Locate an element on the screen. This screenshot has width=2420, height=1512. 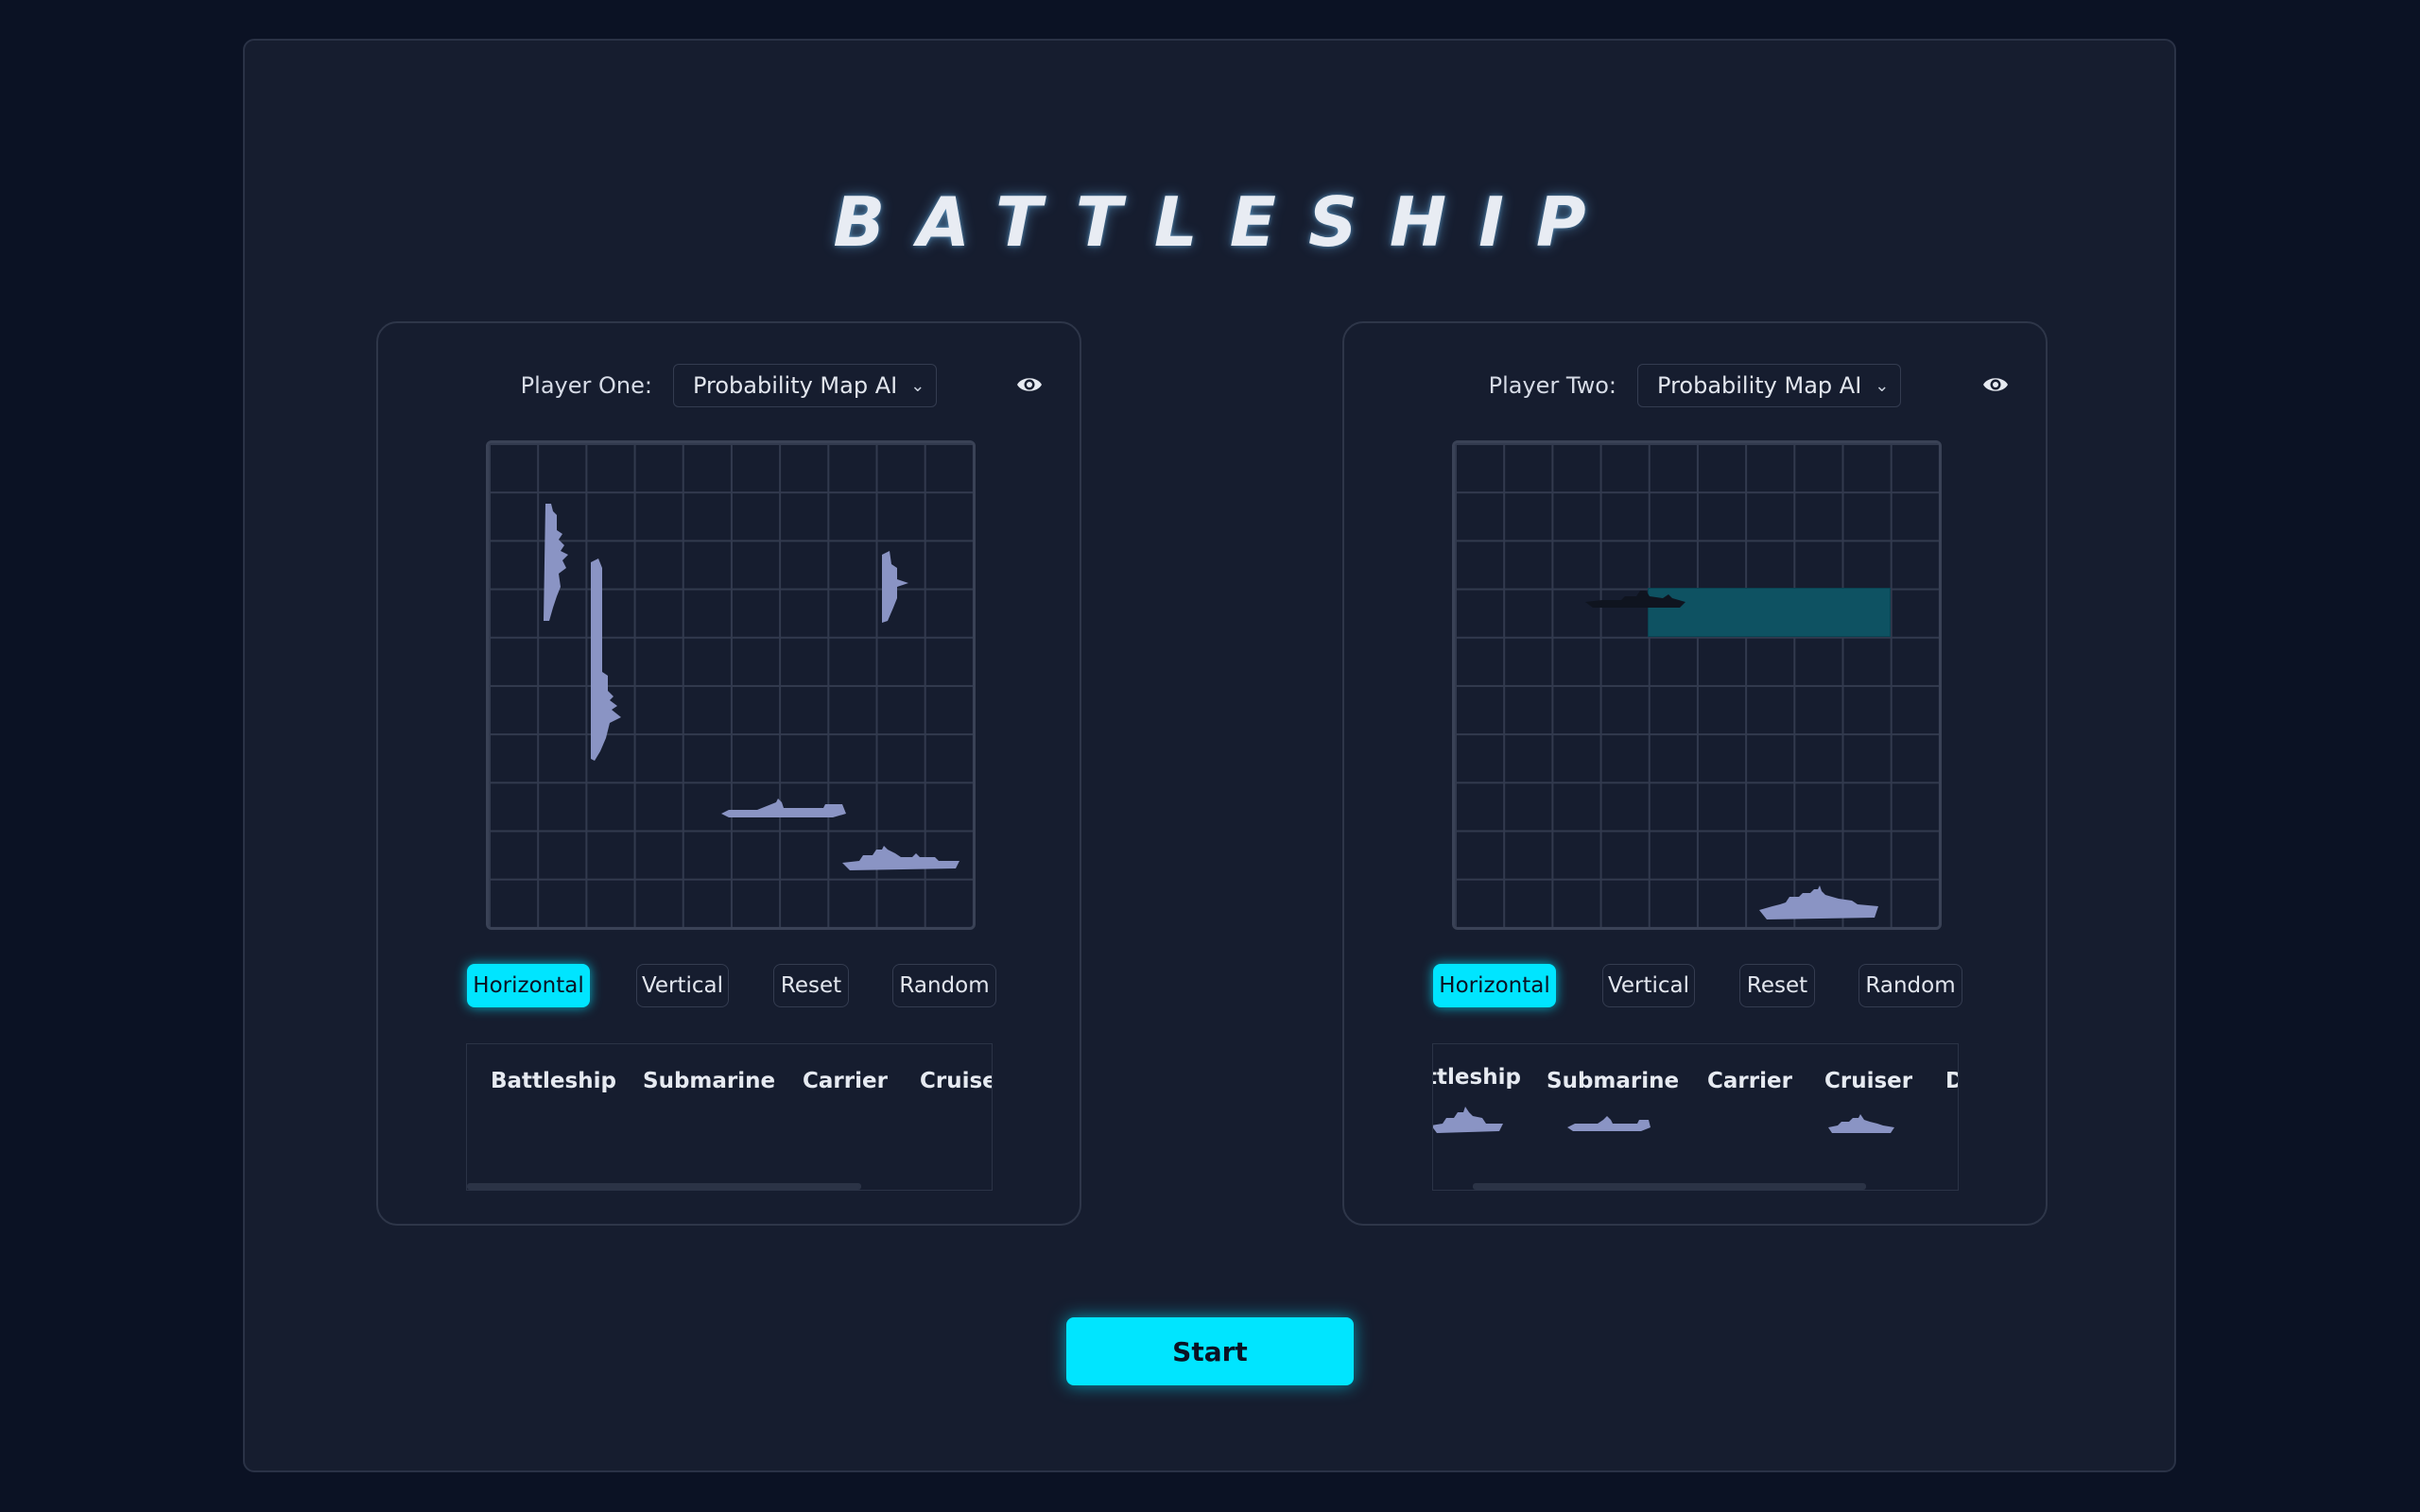
player-two-controller-value: Probability Map AI is located at coordinates (1759, 385).